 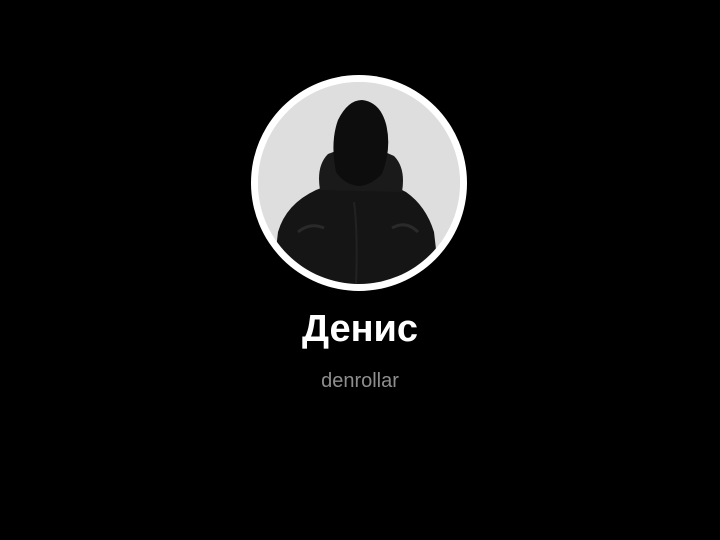 I want to click on hooded-person-silhouette-icon, so click(x=359, y=183).